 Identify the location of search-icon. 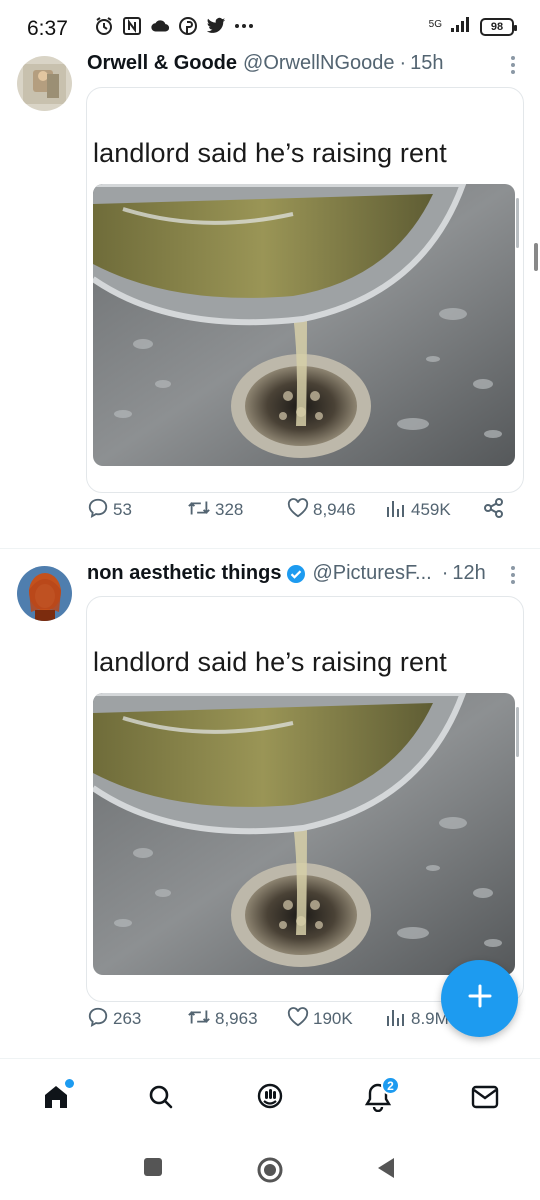
(161, 1099).